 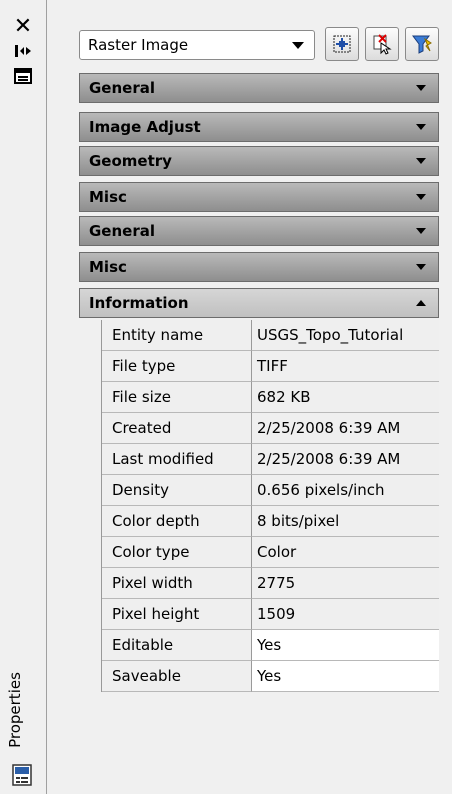 What do you see at coordinates (259, 303) in the screenshot?
I see `section-information: Information` at bounding box center [259, 303].